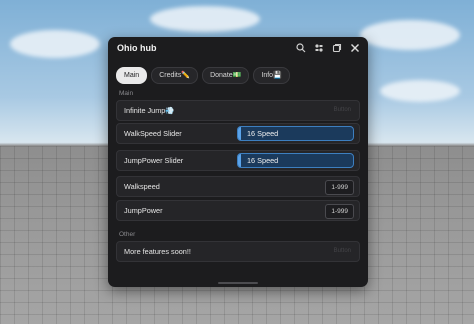  I want to click on close-icon, so click(355, 48).